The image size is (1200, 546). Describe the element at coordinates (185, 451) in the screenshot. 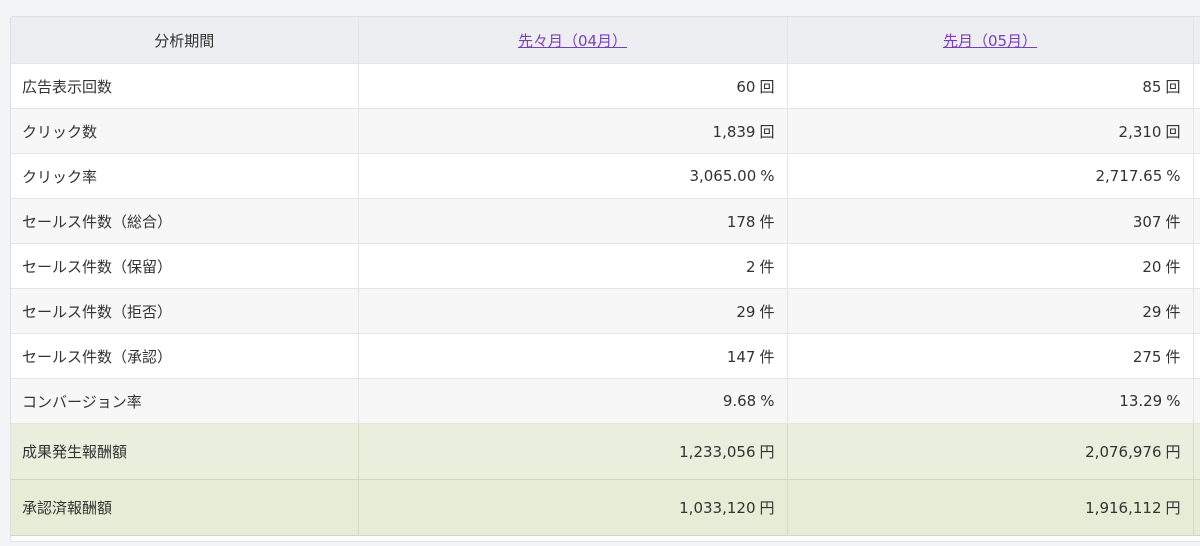

I see `row-label: 成果発生報酬額` at that location.